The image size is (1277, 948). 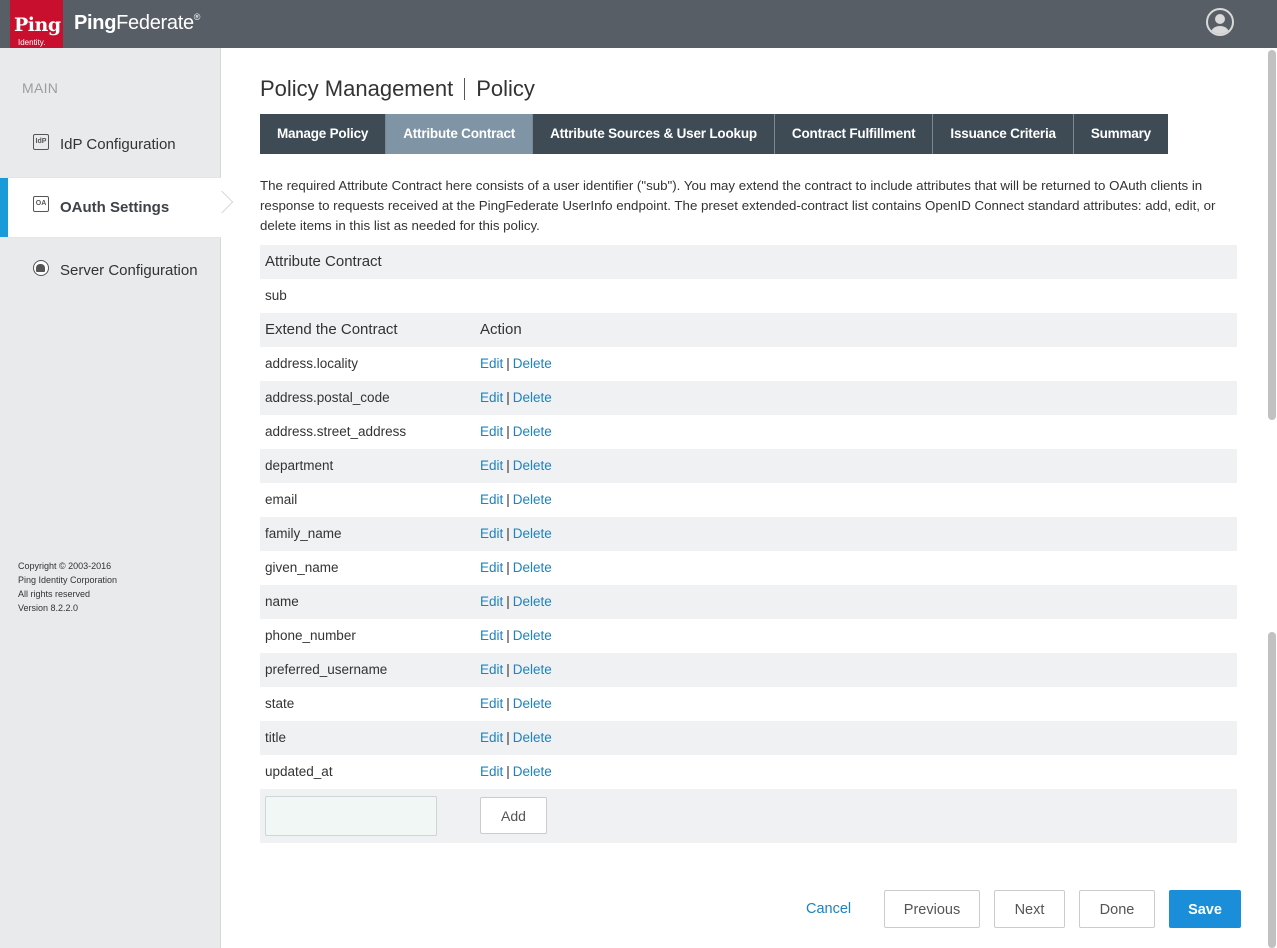 I want to click on table-row: updated_at Edit | Delete, so click(x=748, y=772).